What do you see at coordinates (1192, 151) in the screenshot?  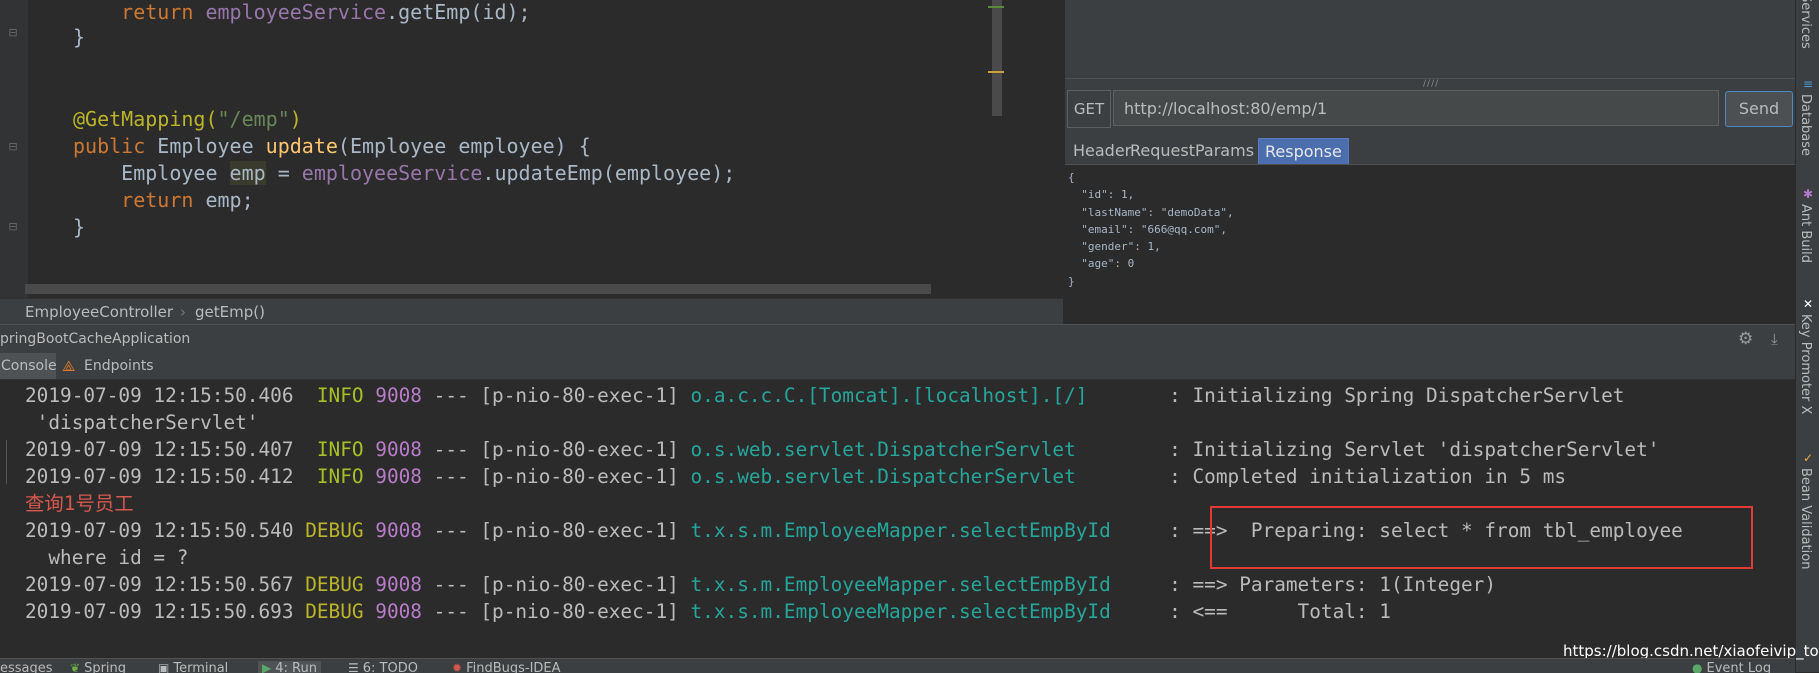 I see `tab-request-params: RequestParams` at bounding box center [1192, 151].